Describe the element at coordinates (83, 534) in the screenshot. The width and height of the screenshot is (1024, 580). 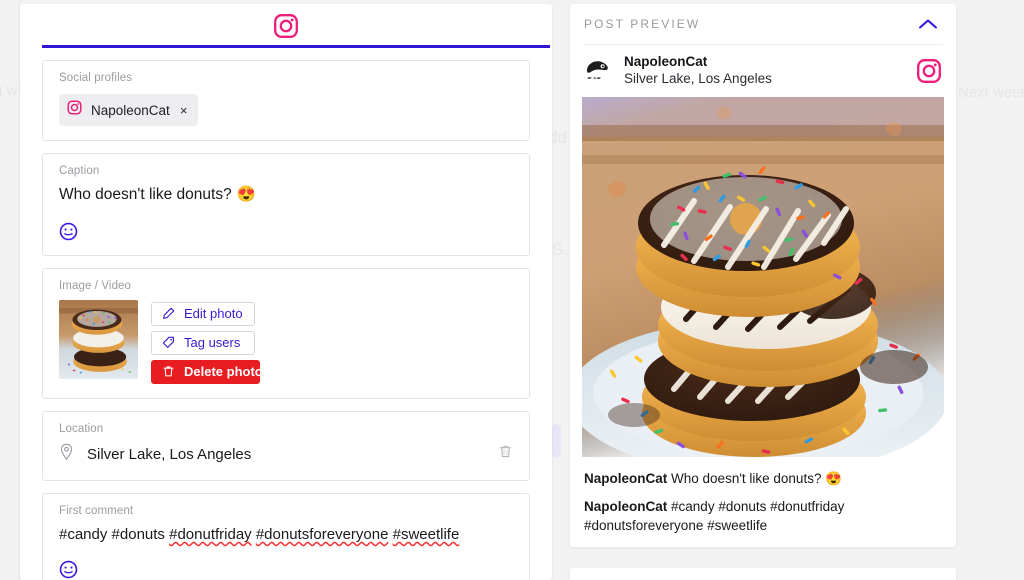
I see `hashtag-token: #candy` at that location.